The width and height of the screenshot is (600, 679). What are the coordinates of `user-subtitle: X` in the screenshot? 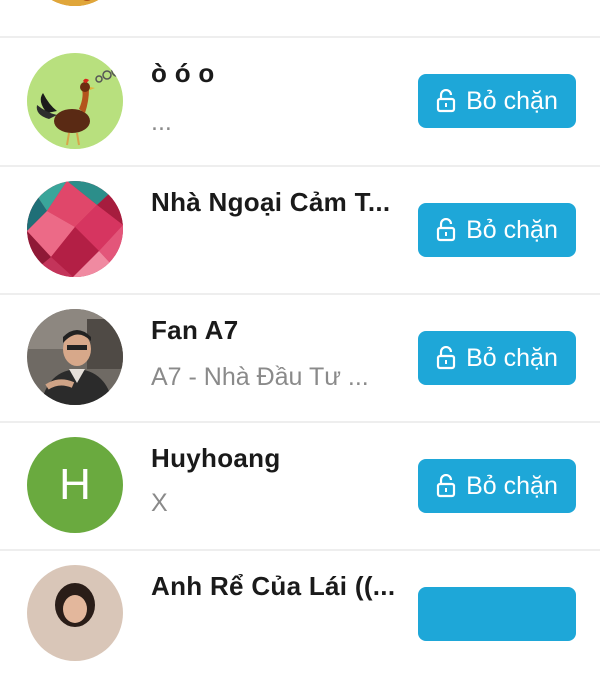 It's located at (159, 503).